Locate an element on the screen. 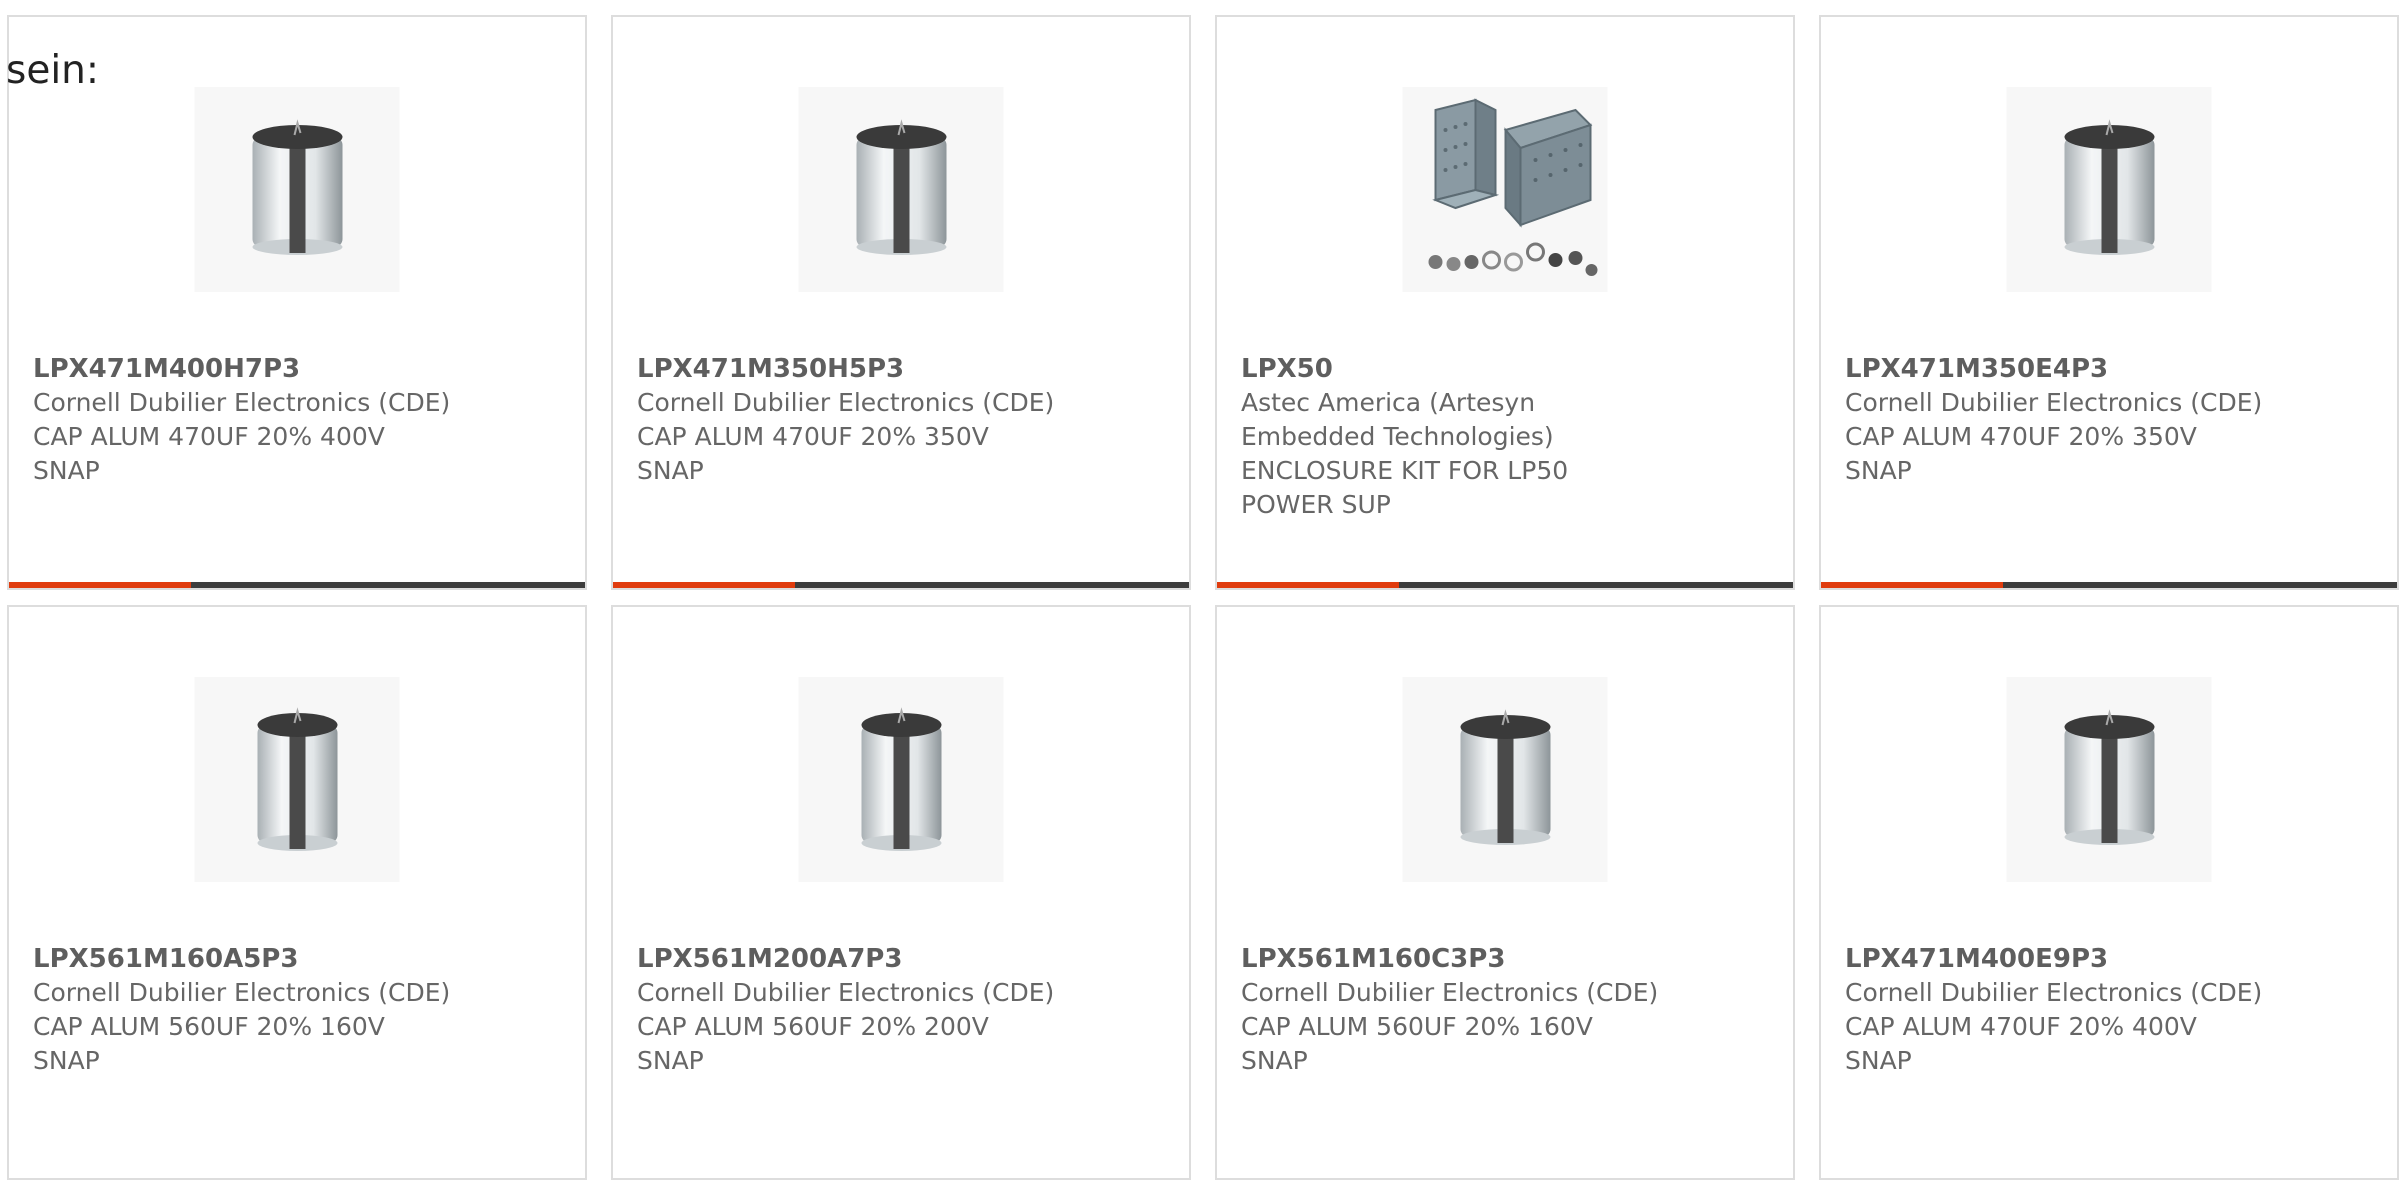 Image resolution: width=2400 pixels, height=1180 pixels. product-part-number: LPX50 is located at coordinates (1287, 369).